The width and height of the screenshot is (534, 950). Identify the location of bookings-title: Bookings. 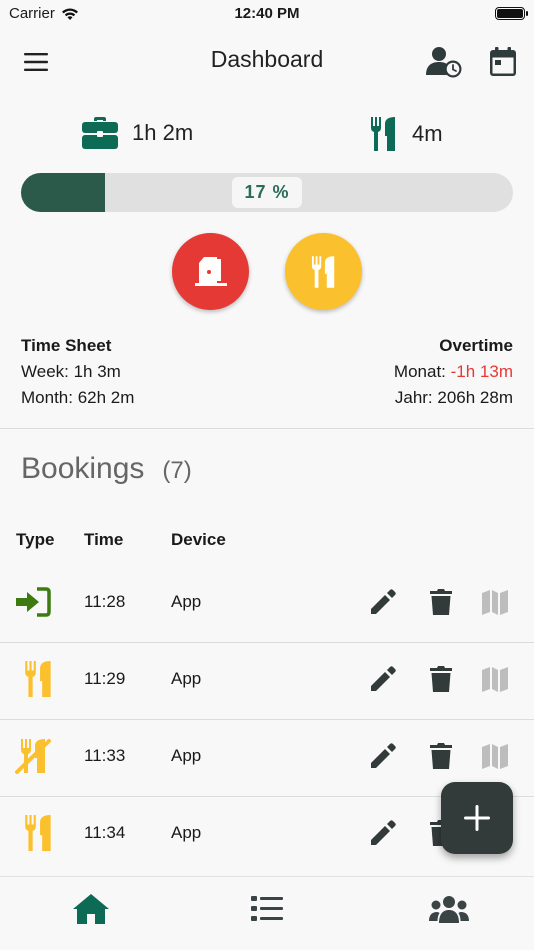
(83, 468).